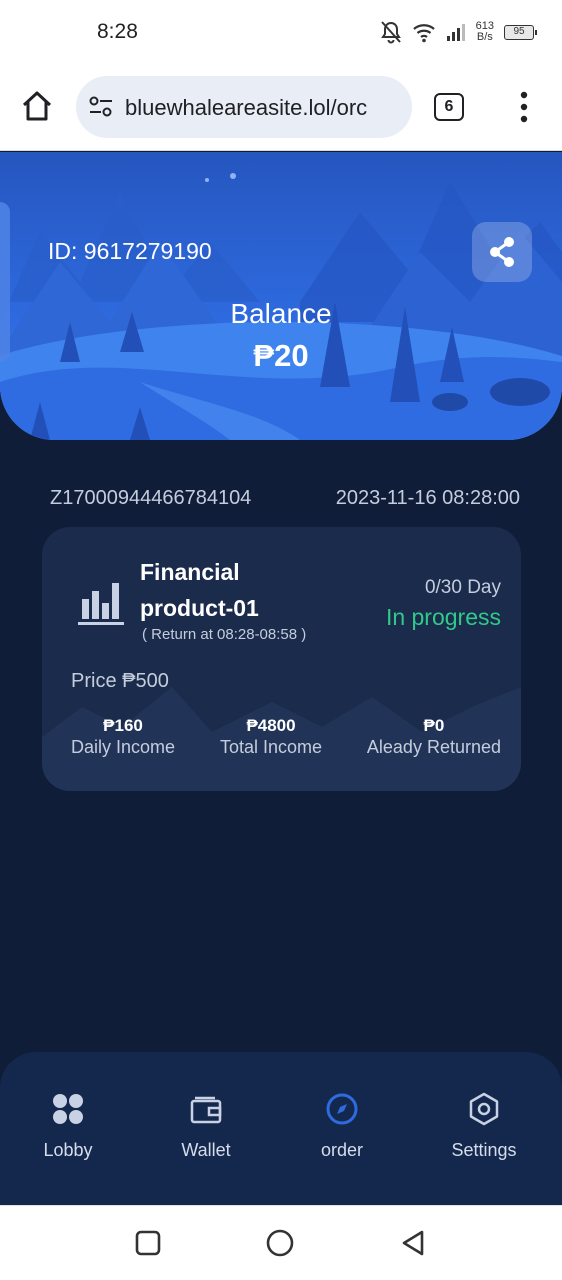 This screenshot has height=1280, width=562. Describe the element at coordinates (423, 33) in the screenshot. I see `wifi-icon` at that location.